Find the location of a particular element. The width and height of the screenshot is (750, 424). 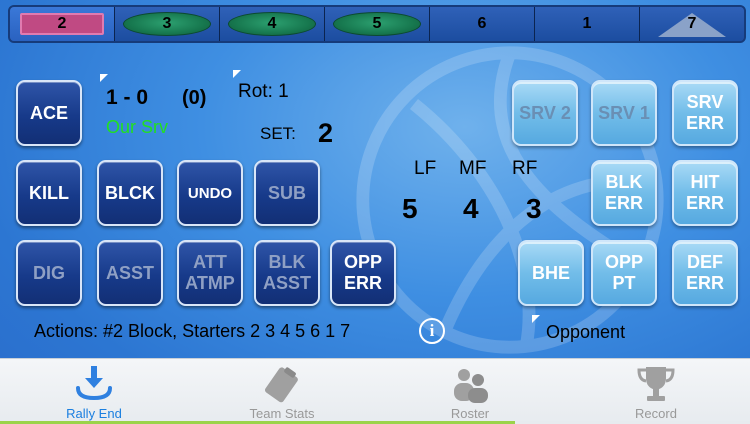

kill-button: KILL is located at coordinates (49, 193).